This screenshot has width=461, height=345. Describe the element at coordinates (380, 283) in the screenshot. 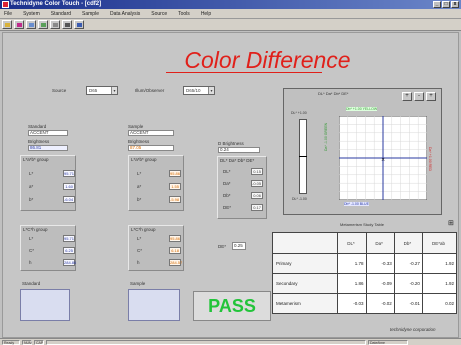

I see `table-cell: -0.09` at that location.